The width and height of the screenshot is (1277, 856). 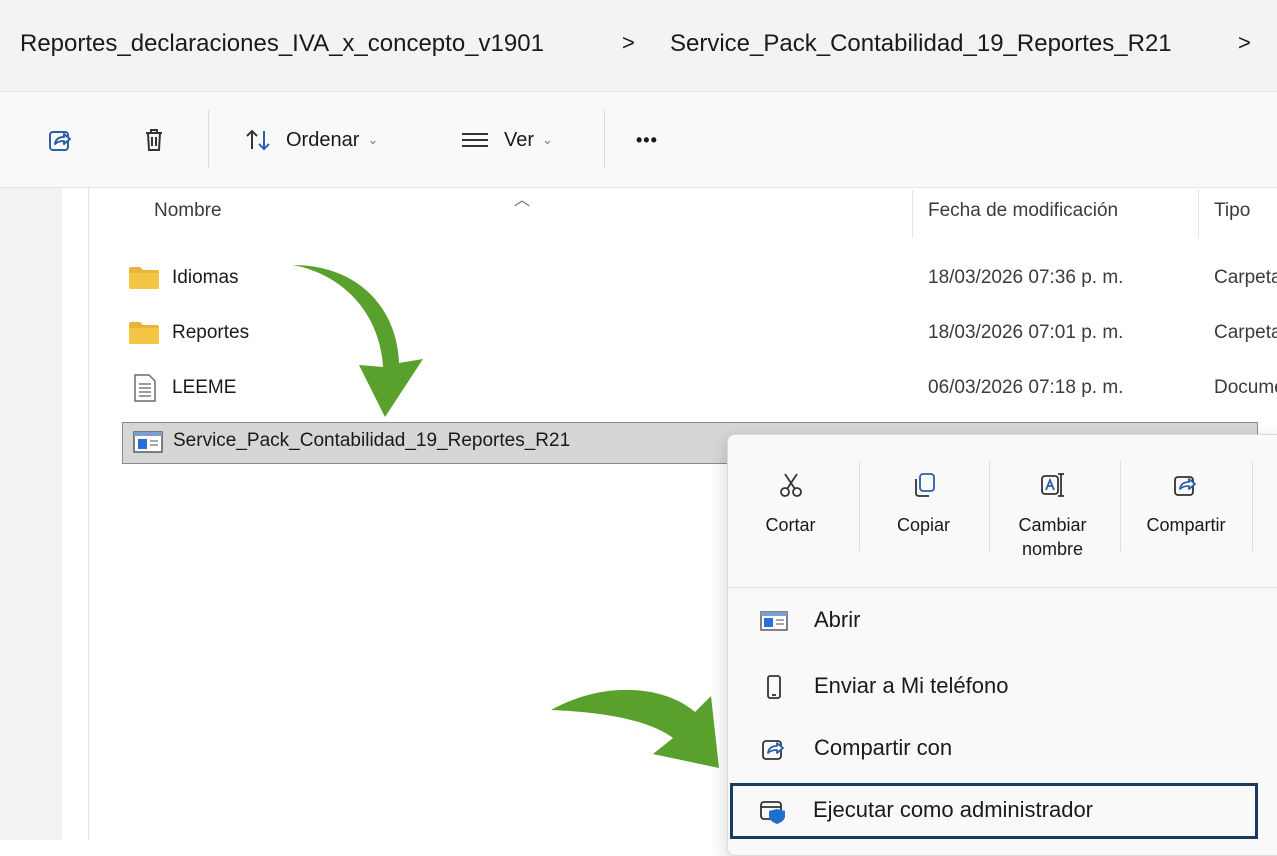 What do you see at coordinates (923, 510) in the screenshot?
I see `copy-button: Copiar` at bounding box center [923, 510].